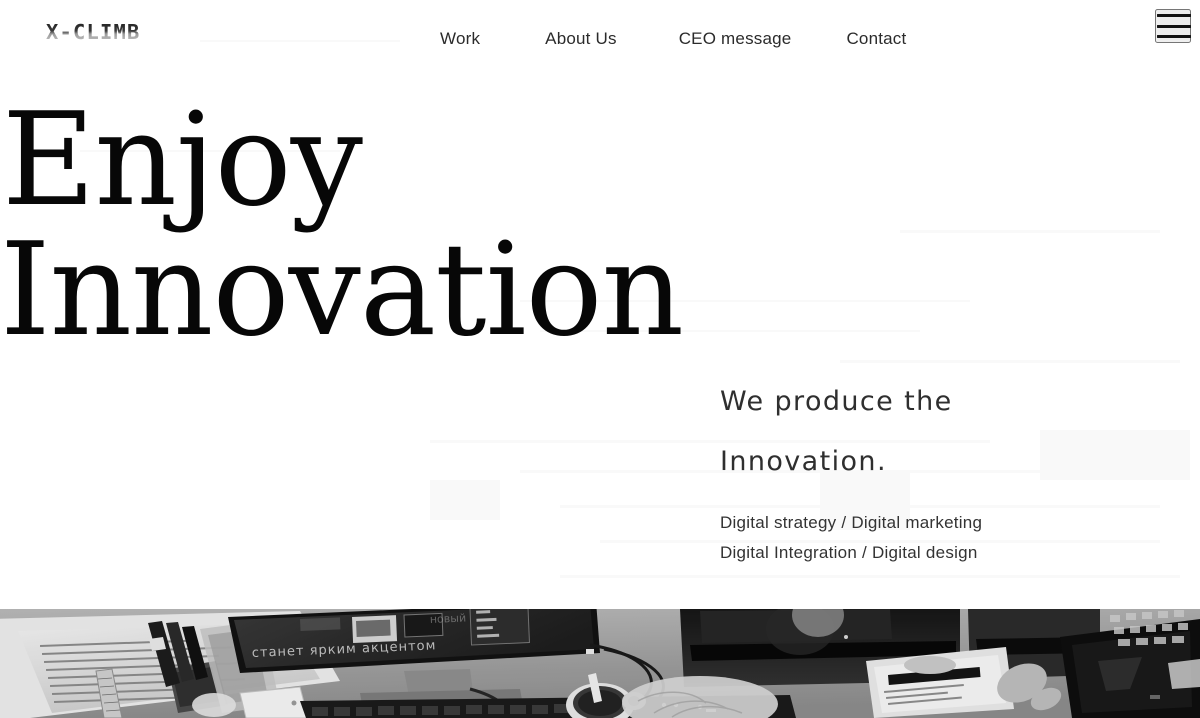  I want to click on hamburger-bar-top, so click(1174, 15).